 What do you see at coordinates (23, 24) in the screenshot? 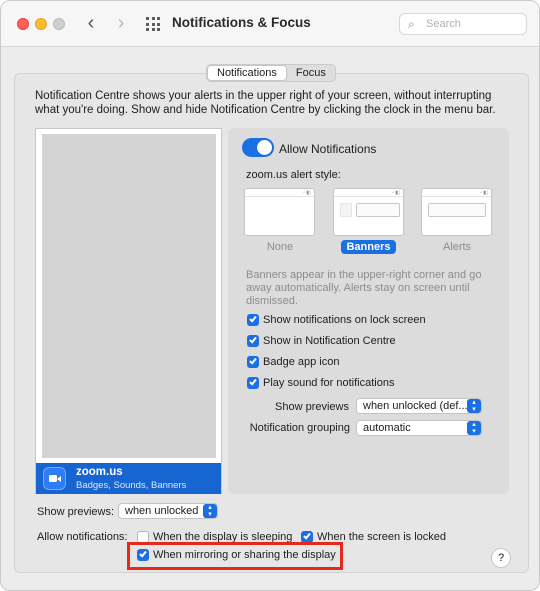
I see `close-window-button` at bounding box center [23, 24].